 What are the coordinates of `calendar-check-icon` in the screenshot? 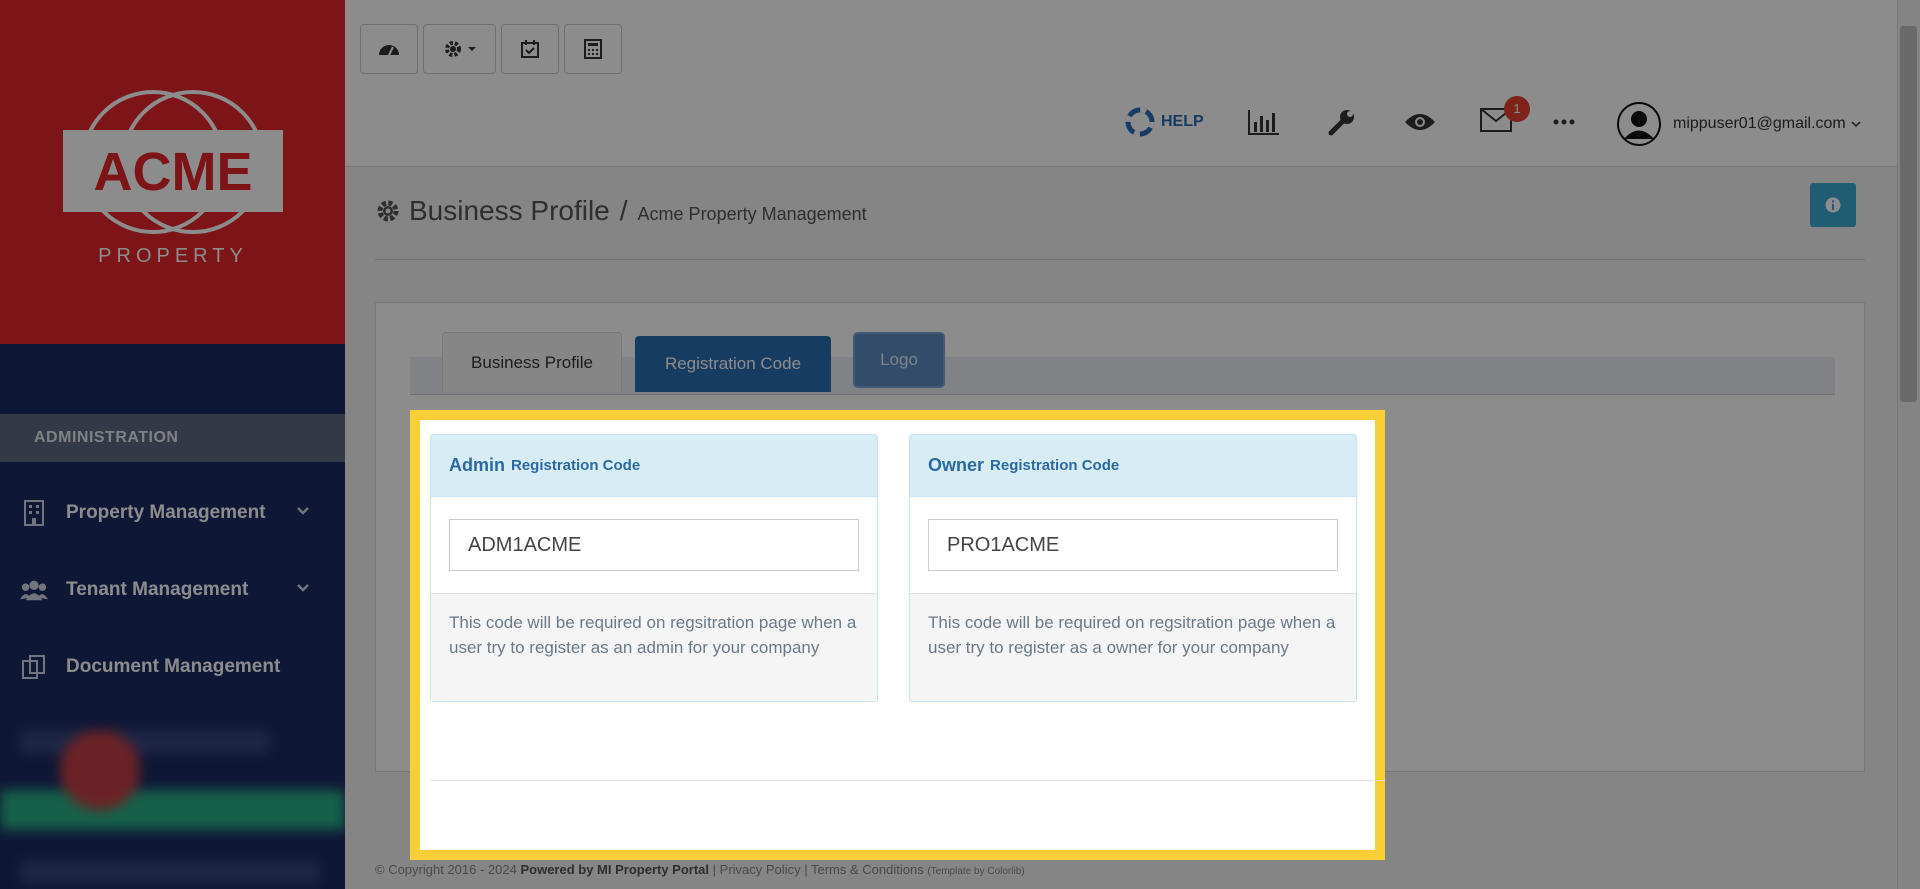 It's located at (530, 49).